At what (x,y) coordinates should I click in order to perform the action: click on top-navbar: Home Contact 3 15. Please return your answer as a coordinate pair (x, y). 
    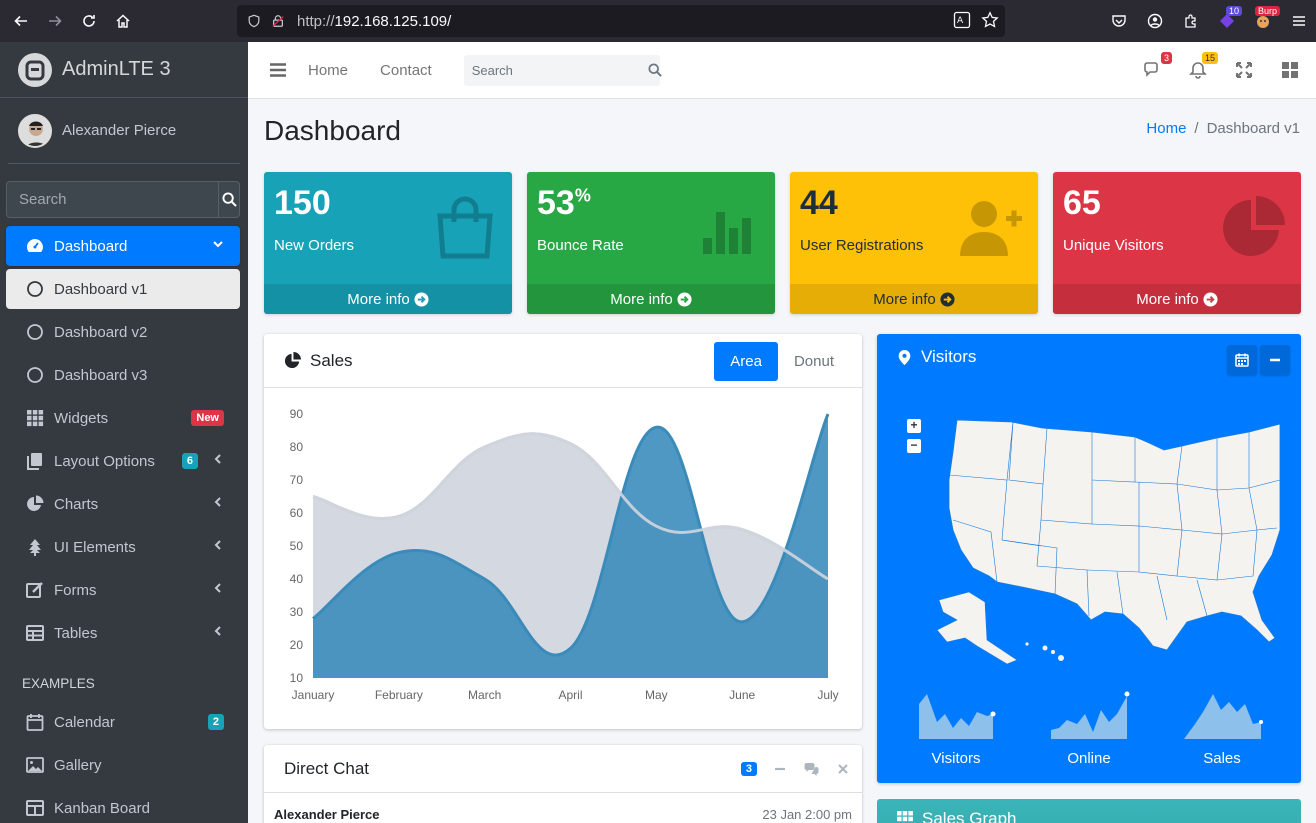
    Looking at the image, I should click on (782, 70).